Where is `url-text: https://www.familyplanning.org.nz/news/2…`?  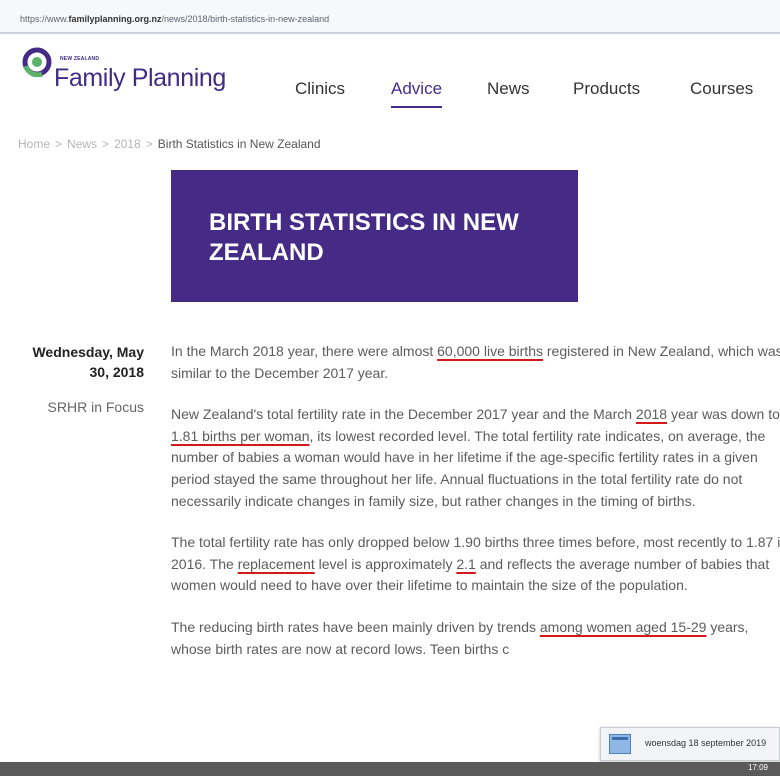
url-text: https://www.familyplanning.org.nz/news/2… is located at coordinates (174, 19).